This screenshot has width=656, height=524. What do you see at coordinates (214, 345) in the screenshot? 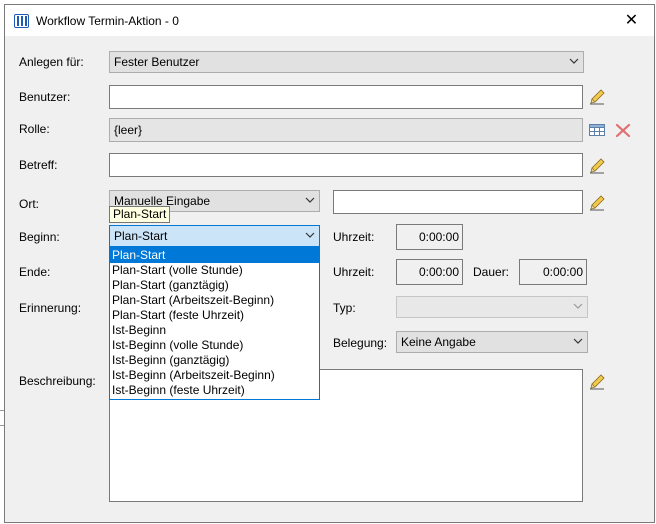
I see `dropdown-option: Ist-Beginn (volle Stunde)` at bounding box center [214, 345].